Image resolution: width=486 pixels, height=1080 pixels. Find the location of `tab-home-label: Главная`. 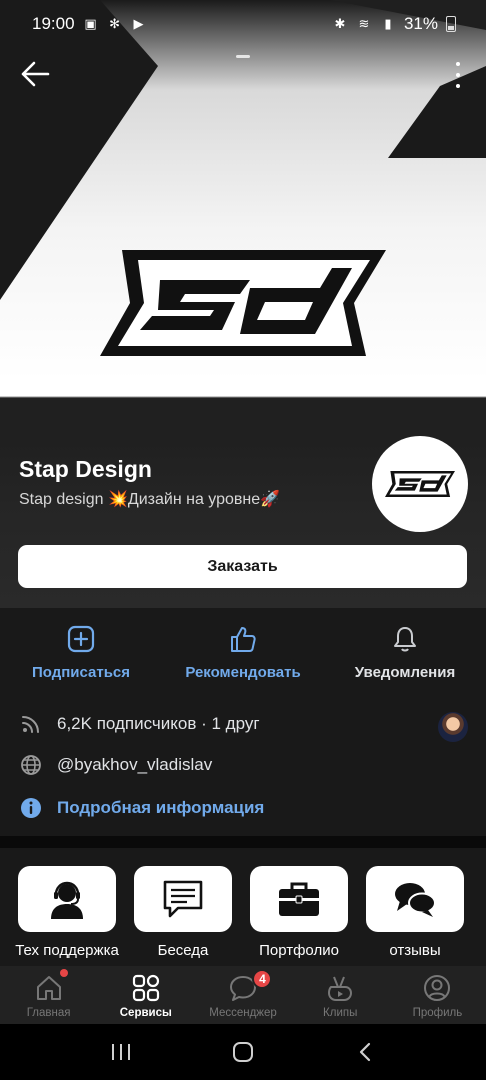

tab-home-label: Главная is located at coordinates (48, 1013).